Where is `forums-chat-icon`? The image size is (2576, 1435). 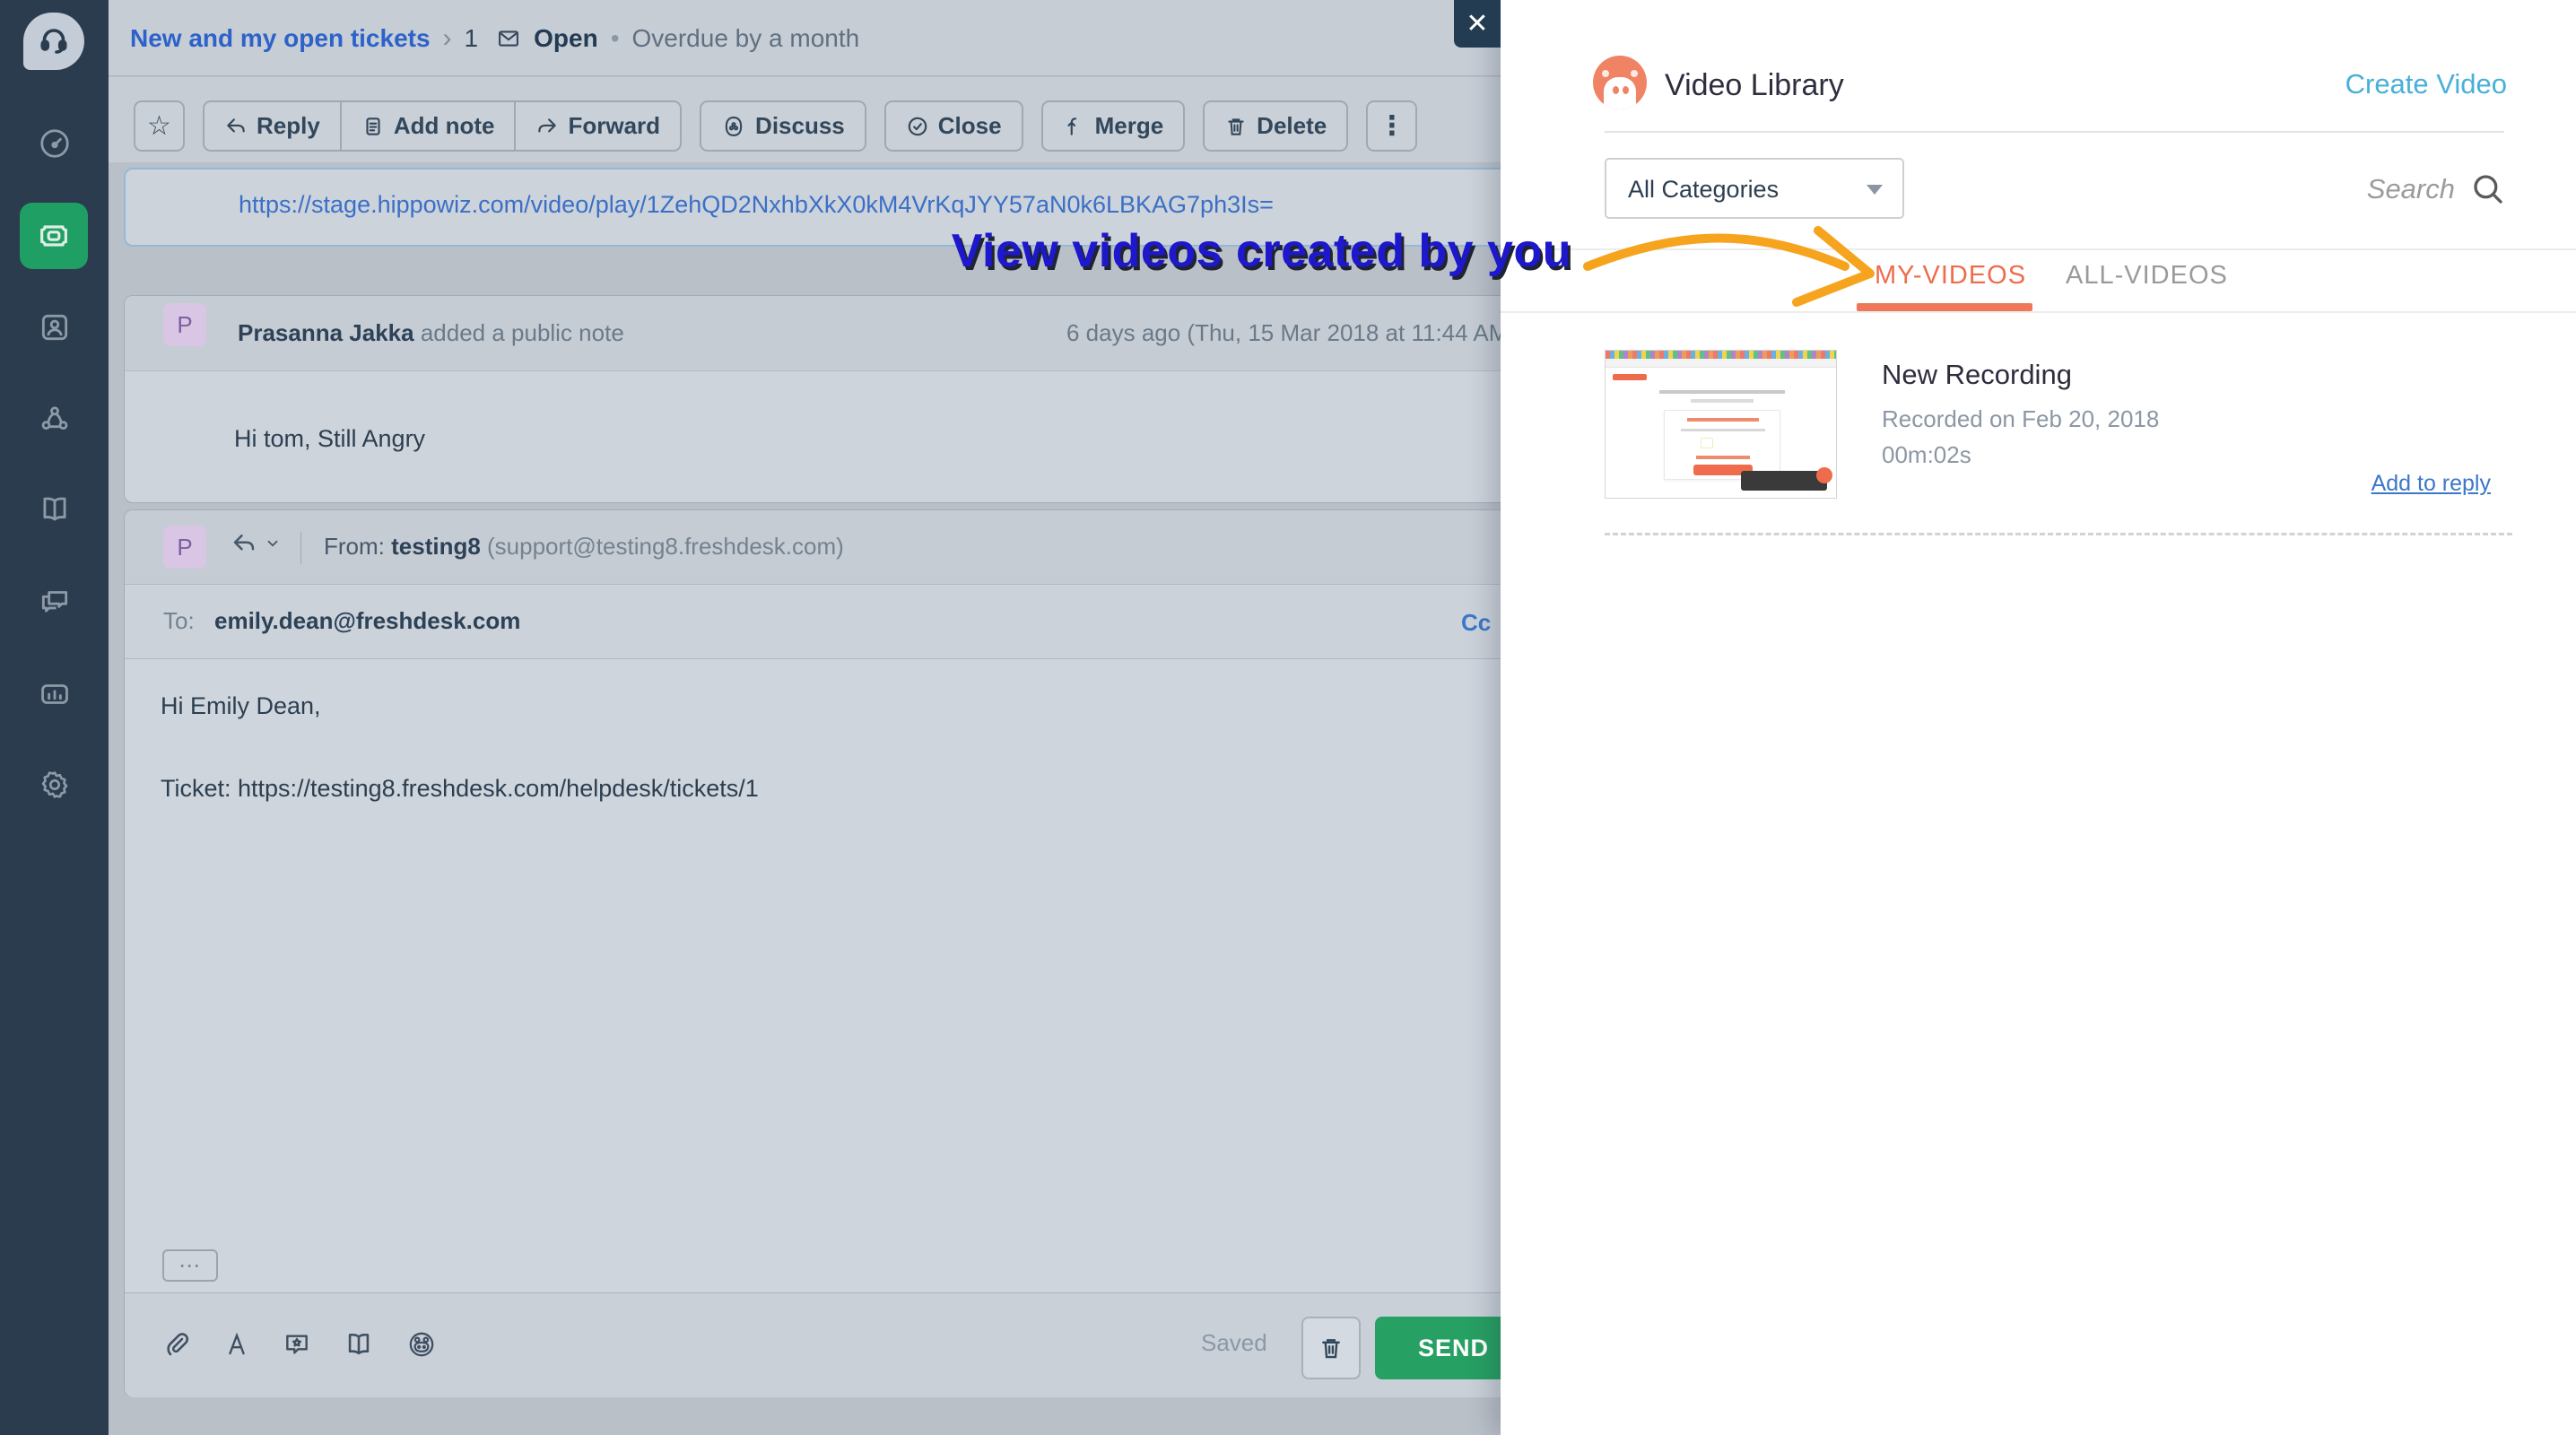 forums-chat-icon is located at coordinates (54, 602).